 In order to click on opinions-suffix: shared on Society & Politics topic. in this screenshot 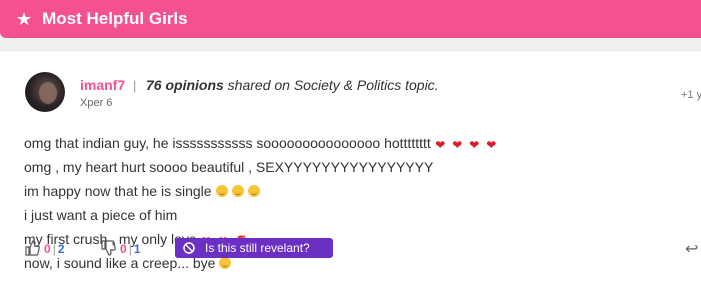, I will do `click(331, 85)`.